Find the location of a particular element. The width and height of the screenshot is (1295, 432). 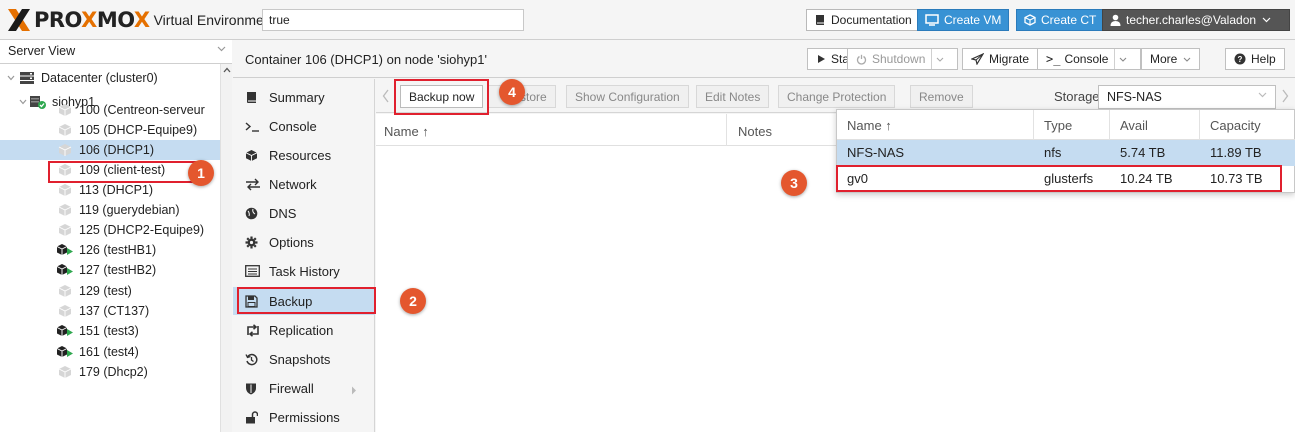

migrate-button: Migrate is located at coordinates (1000, 59).